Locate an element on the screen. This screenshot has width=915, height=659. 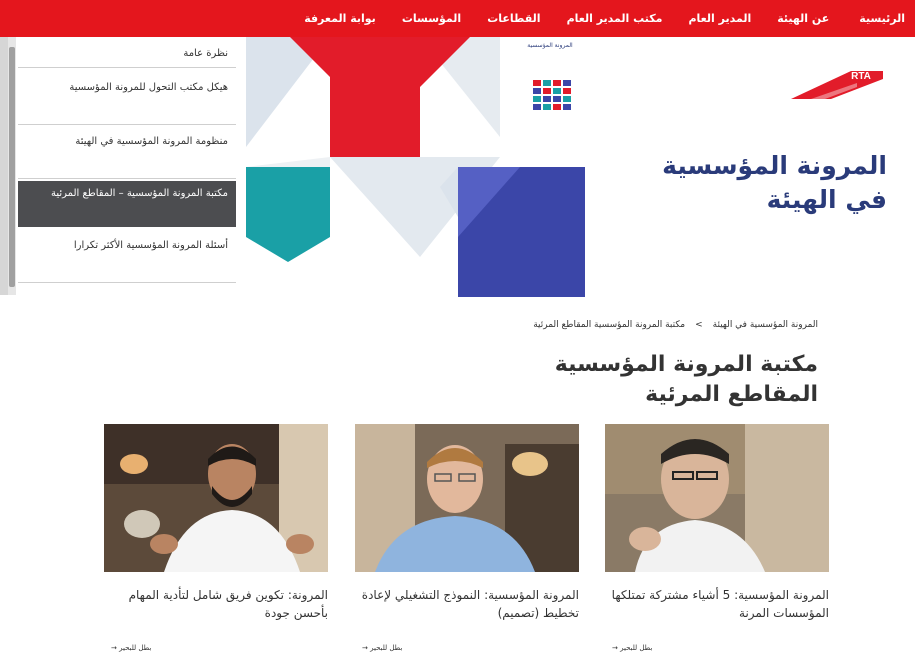
side-menu-item-faq: أسئلة المرونة المؤسسية الأكثر تكرارا is located at coordinates (127, 258).